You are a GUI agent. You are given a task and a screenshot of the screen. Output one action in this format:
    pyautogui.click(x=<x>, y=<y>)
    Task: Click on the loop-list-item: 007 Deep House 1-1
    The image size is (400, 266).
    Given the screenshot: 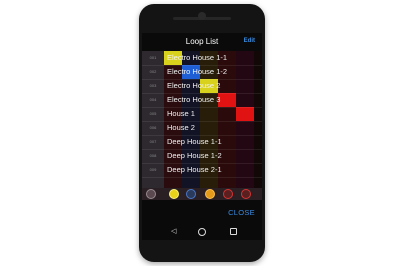 What is the action you would take?
    pyautogui.click(x=202, y=142)
    